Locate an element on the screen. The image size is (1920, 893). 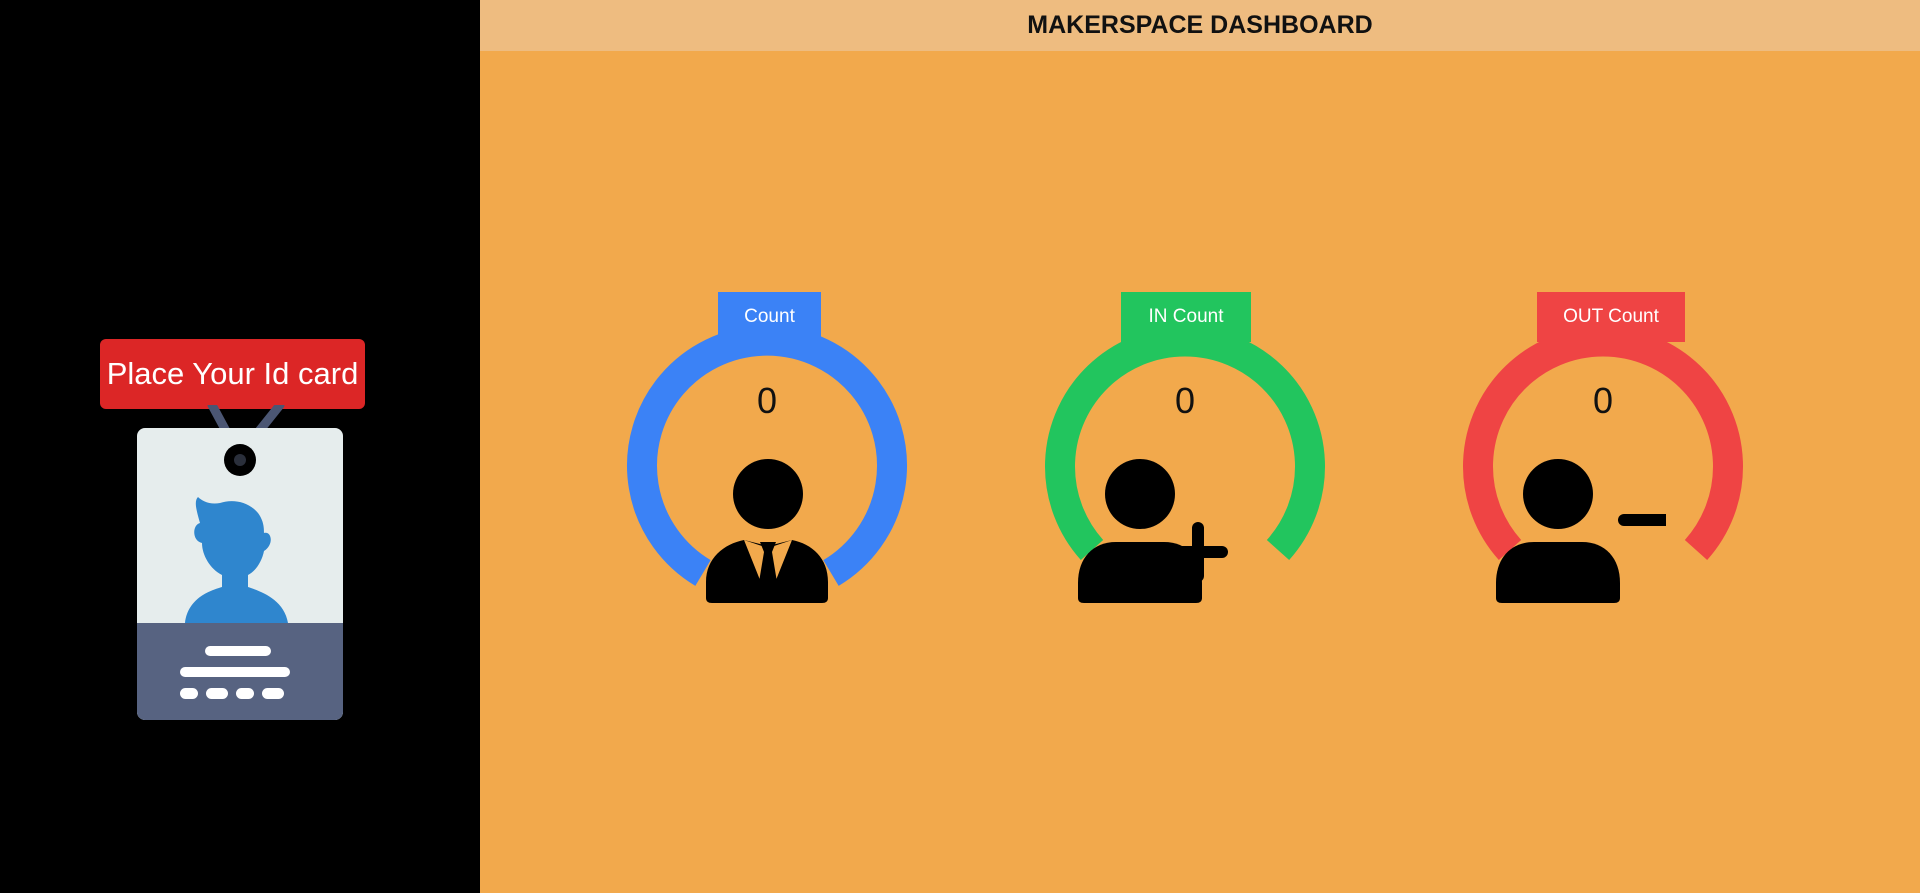
id-card-icon is located at coordinates (240, 562).